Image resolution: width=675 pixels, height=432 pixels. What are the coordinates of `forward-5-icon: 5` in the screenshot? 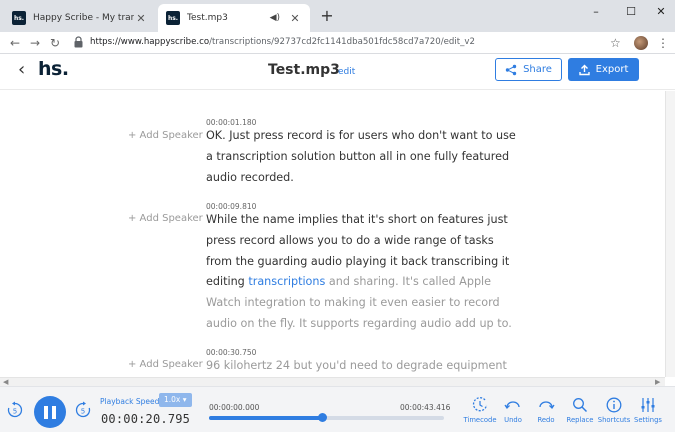 It's located at (83, 410).